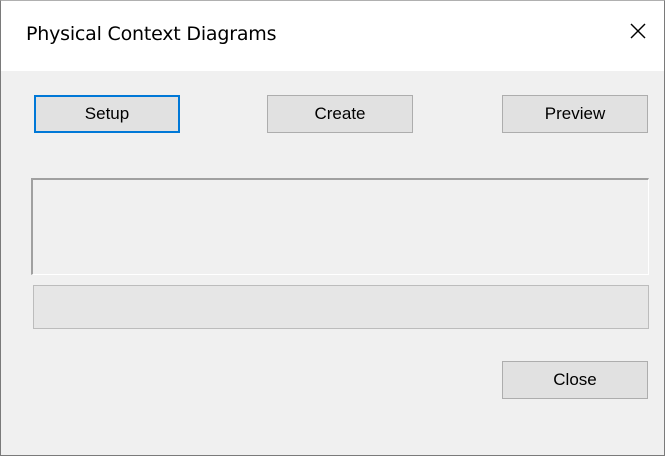  I want to click on close-icon, so click(638, 31).